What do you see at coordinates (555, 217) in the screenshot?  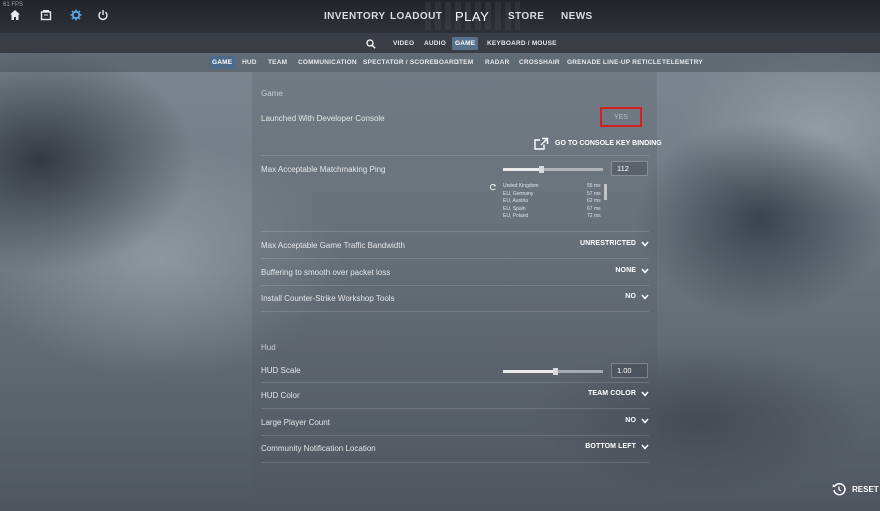 I see `ping-region-row: EU, Poland 72 ms` at bounding box center [555, 217].